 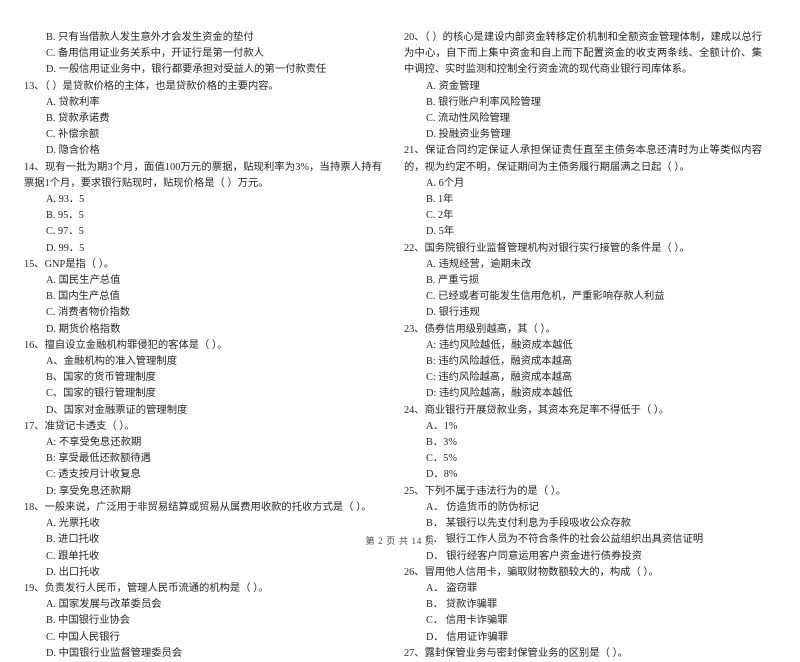 I want to click on question-27-stem: 27、露封保管业务与密封保管业务的区别是（ ）。, so click(x=516, y=653).